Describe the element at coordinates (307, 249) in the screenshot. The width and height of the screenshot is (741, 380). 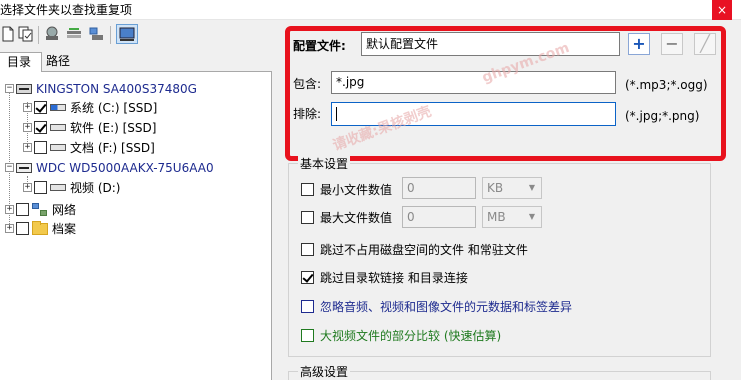
I see `skip-unused-checkbox` at that location.